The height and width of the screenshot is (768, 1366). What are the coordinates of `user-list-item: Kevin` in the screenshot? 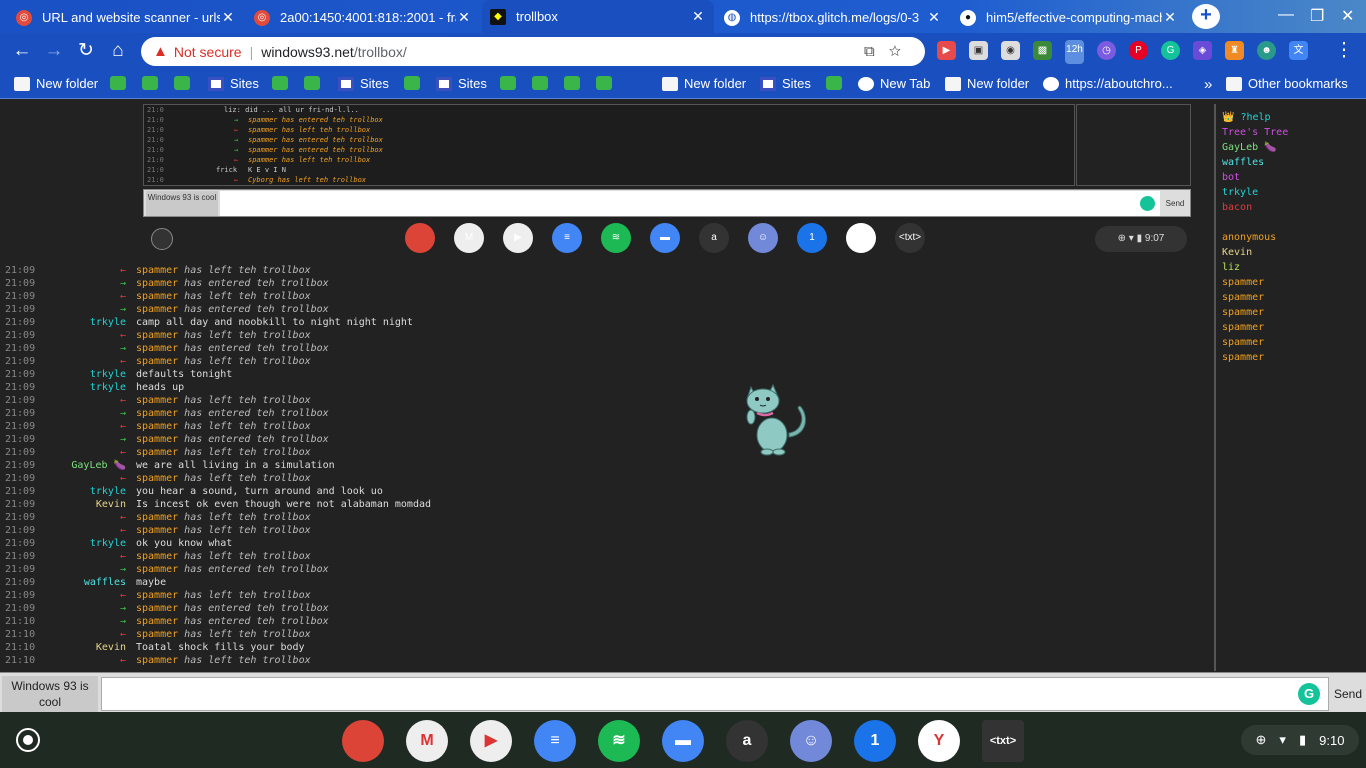 It's located at (1291, 252).